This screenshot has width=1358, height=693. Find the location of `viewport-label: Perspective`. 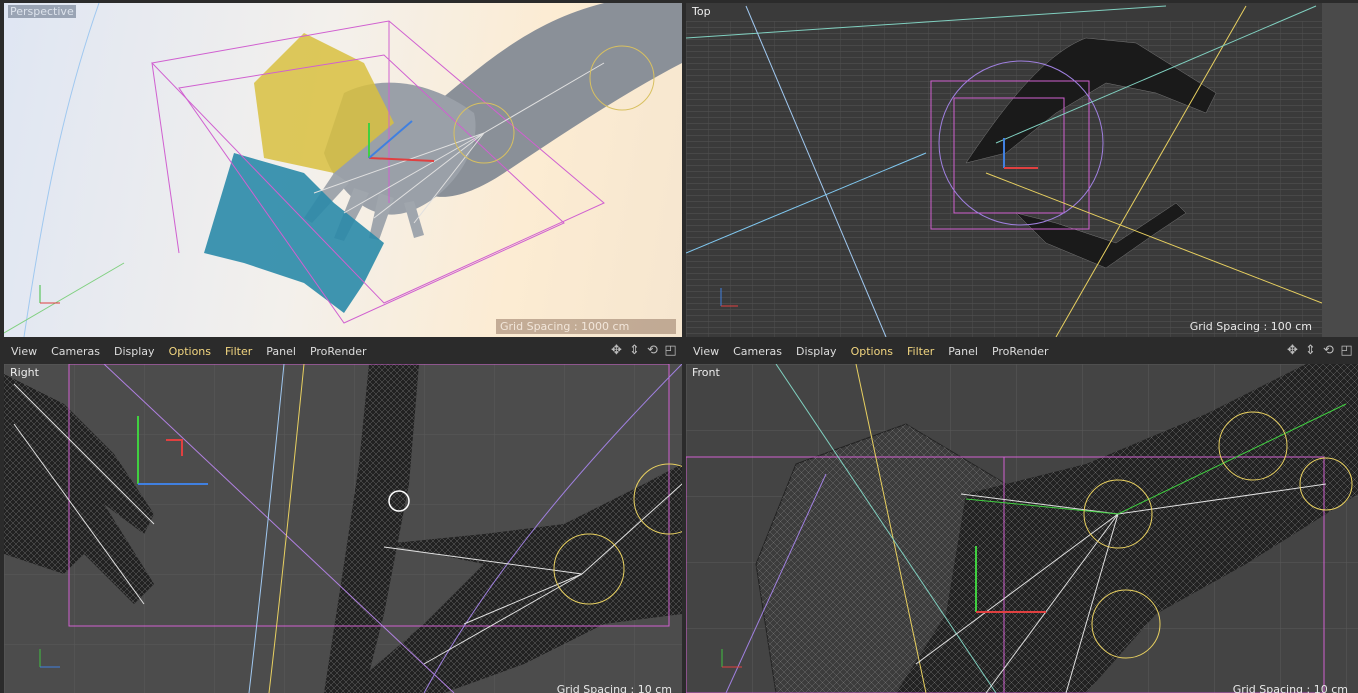

viewport-label: Perspective is located at coordinates (42, 11).